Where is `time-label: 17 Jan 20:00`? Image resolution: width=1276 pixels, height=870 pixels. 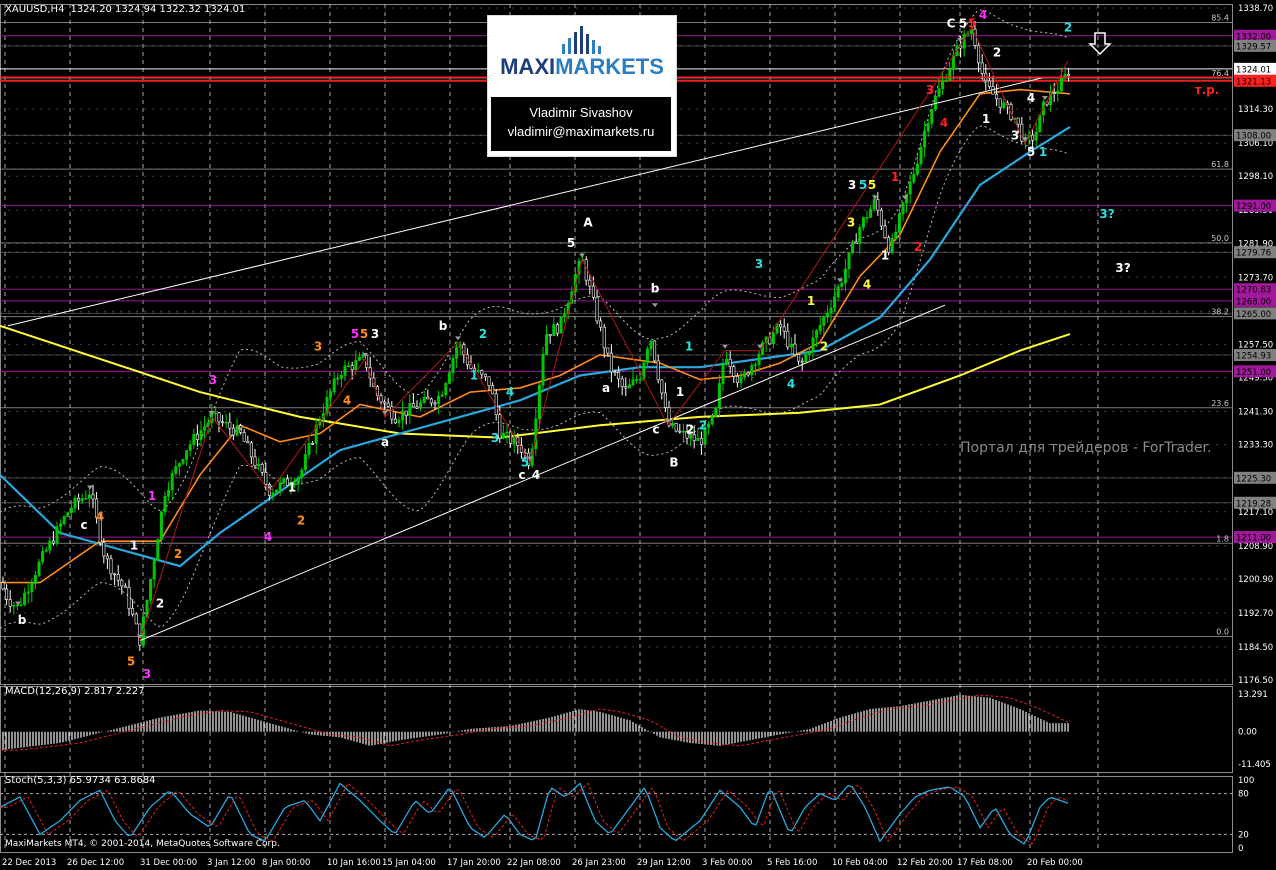
time-label: 17 Jan 20:00 is located at coordinates (474, 863).